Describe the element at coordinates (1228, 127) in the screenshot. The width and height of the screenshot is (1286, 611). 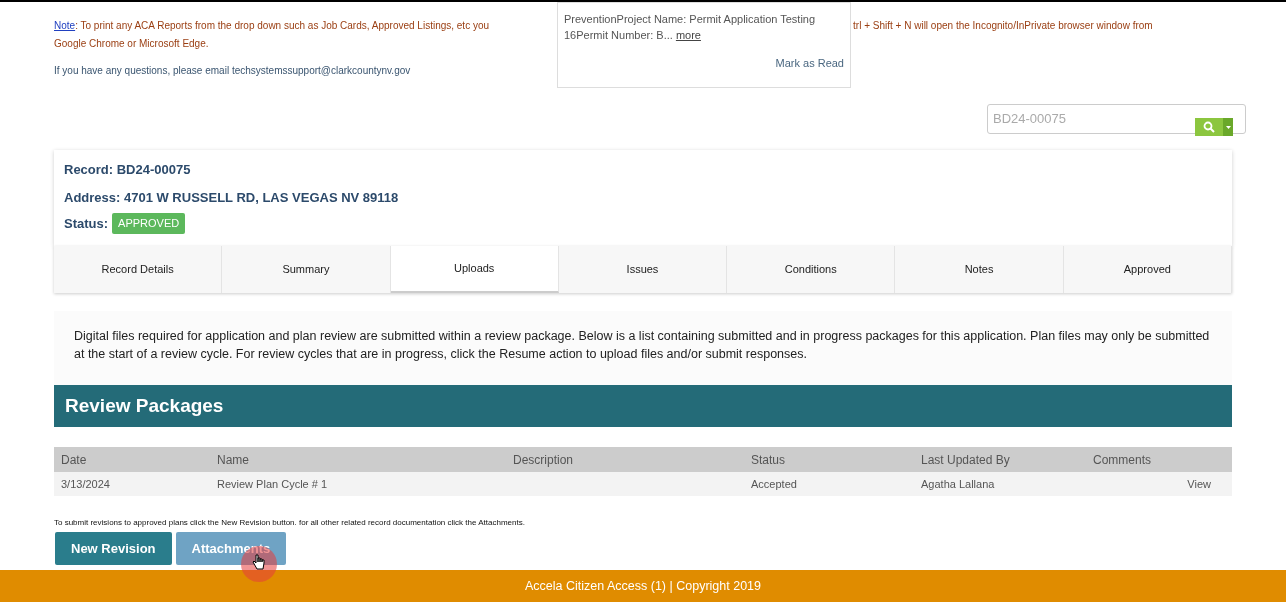
I see `caret-icon` at that location.